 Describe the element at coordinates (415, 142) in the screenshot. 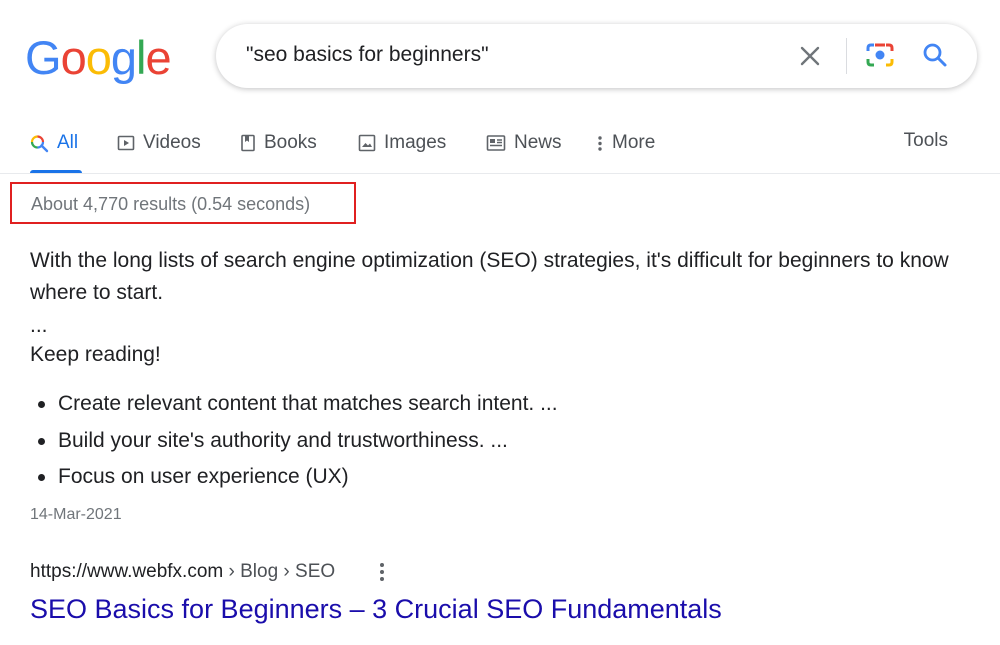

I see `tab-label: Images` at that location.